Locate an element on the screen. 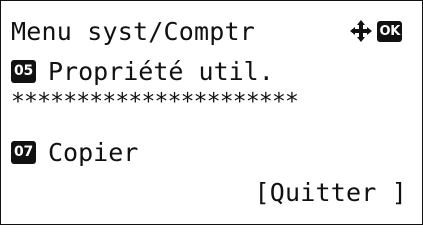 This screenshot has height=240, width=423. menu-item-copy: 07 Copier is located at coordinates (213, 152).